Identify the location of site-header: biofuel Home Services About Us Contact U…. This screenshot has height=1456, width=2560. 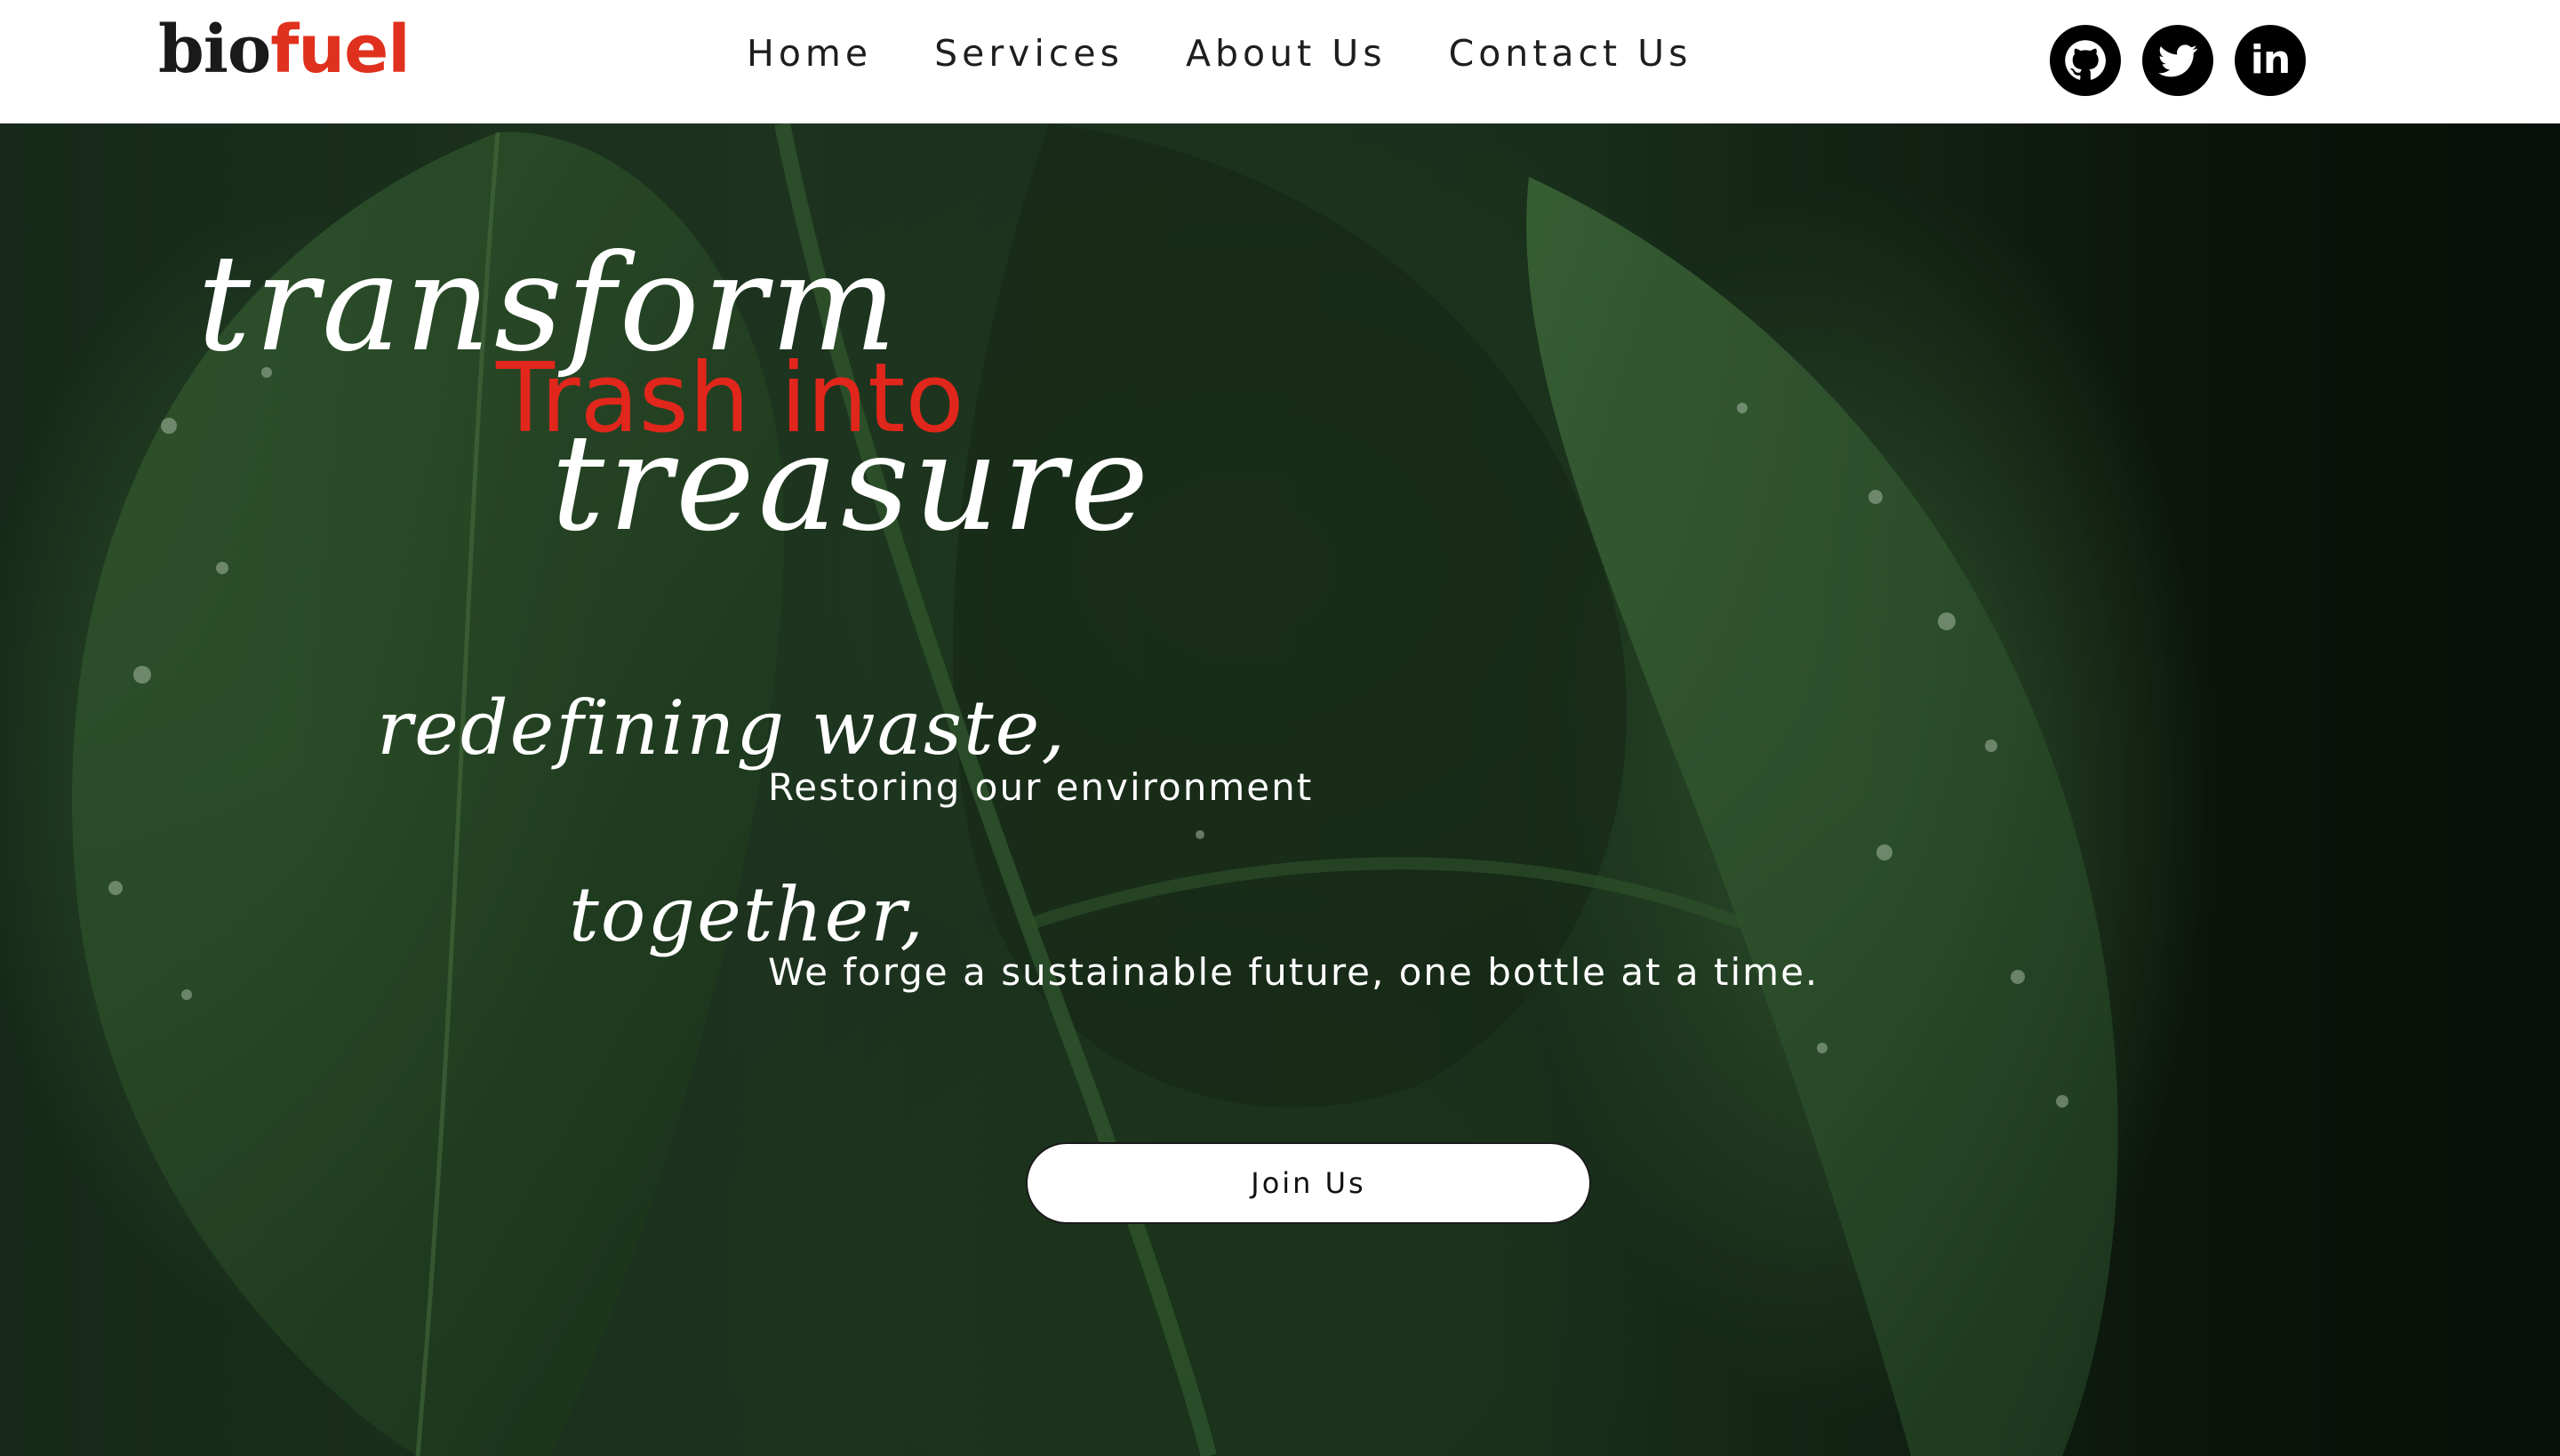
(1280, 62).